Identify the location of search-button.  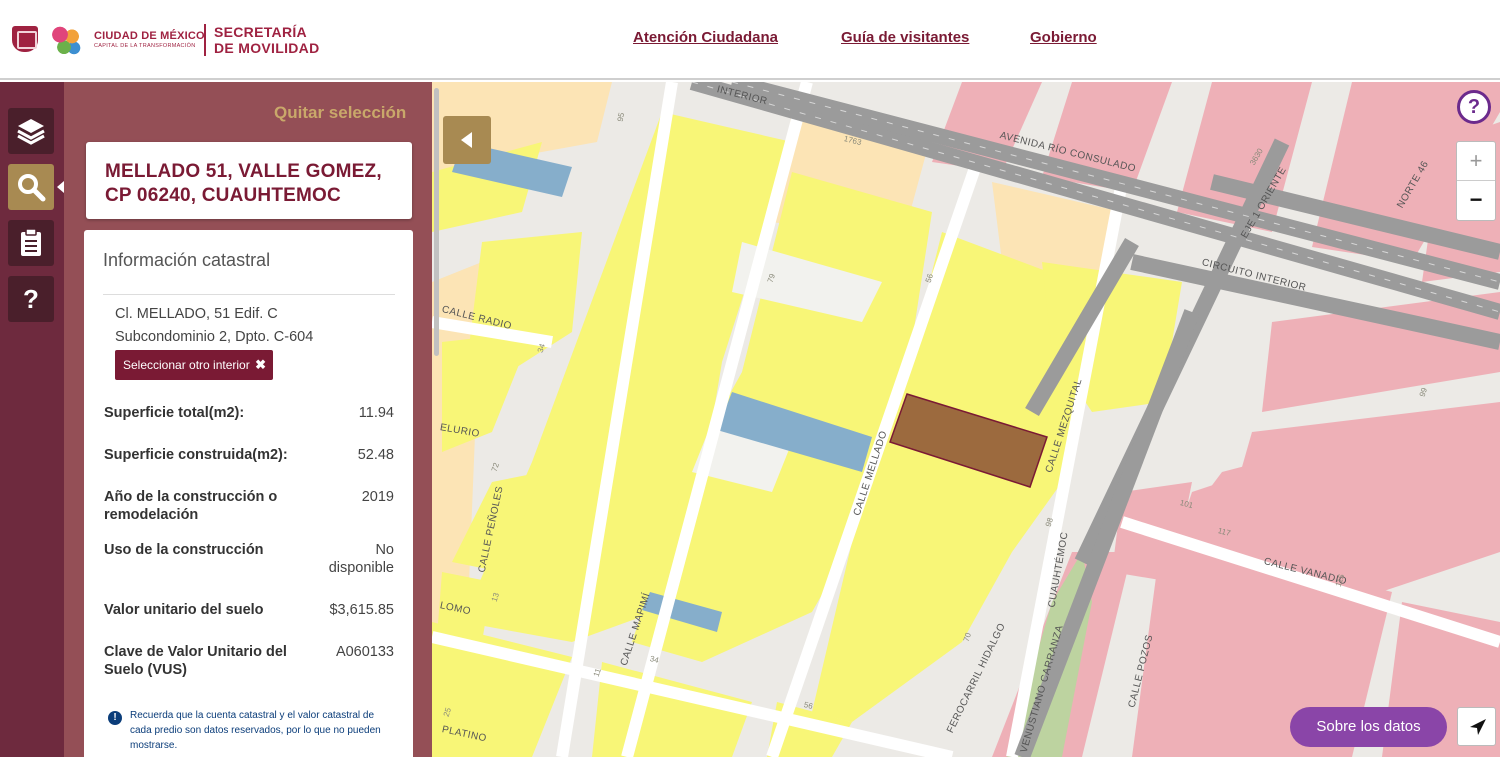
(31, 187).